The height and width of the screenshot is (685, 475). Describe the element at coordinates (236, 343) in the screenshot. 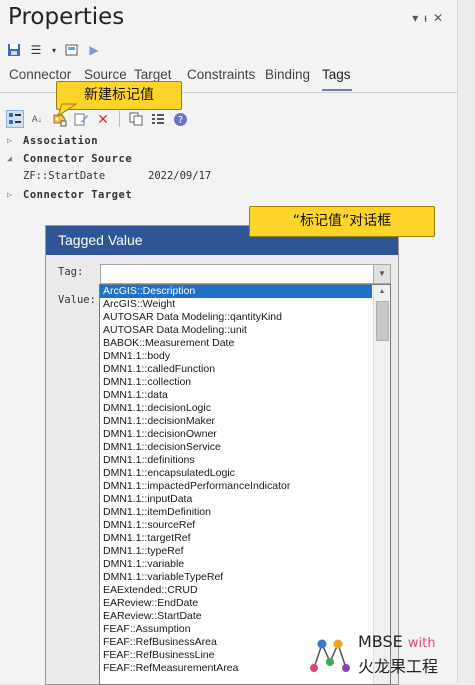

I see `dropdown-item: BABOK::Measurement Date` at that location.